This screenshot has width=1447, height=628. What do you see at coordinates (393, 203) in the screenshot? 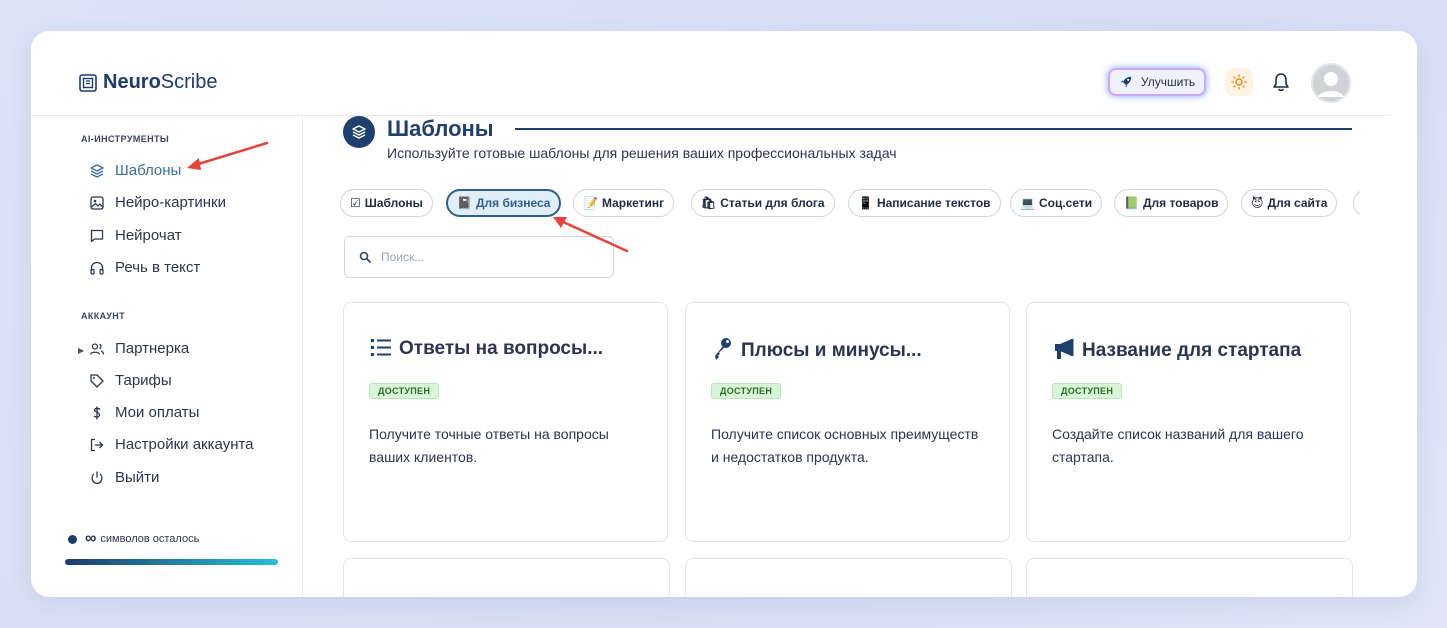
I see `chip-label: Шаблоны` at bounding box center [393, 203].